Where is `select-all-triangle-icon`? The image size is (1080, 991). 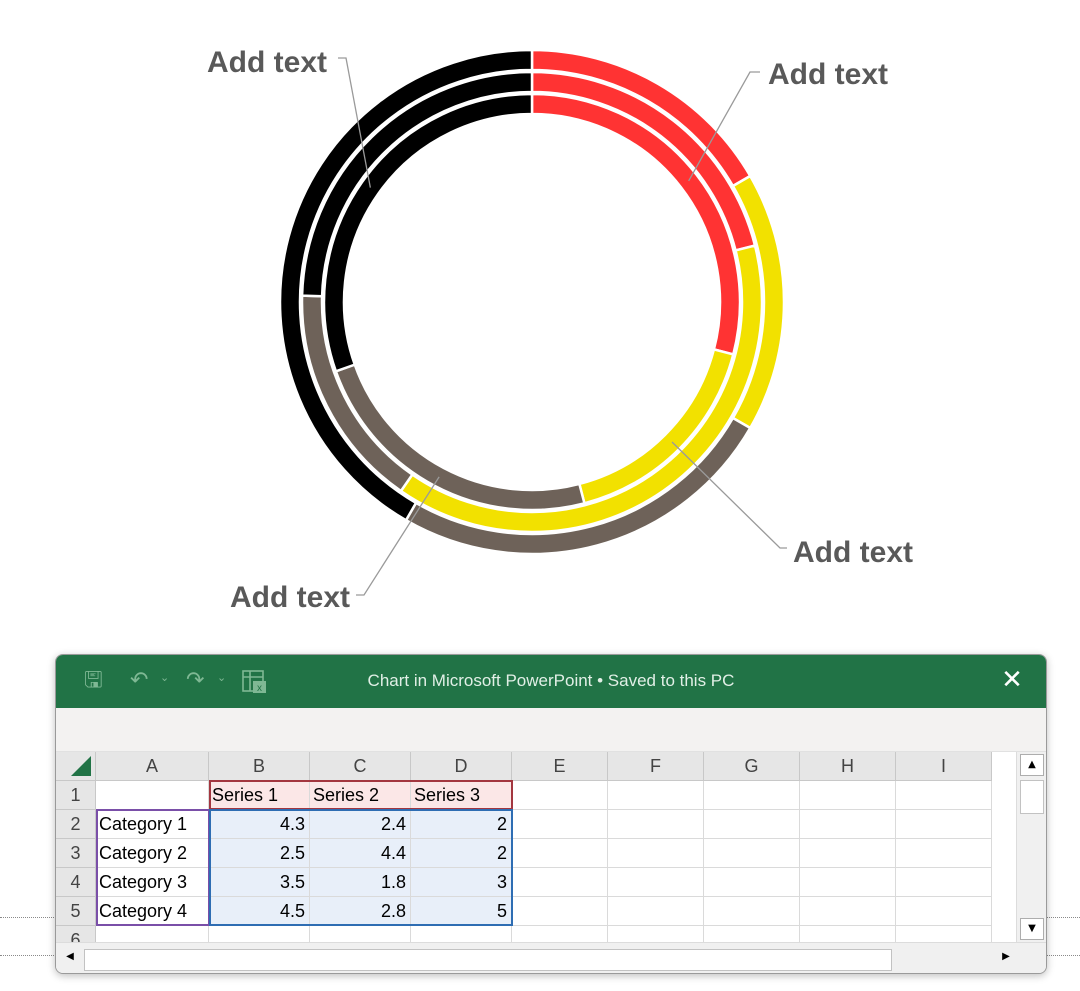
select-all-triangle-icon is located at coordinates (81, 766).